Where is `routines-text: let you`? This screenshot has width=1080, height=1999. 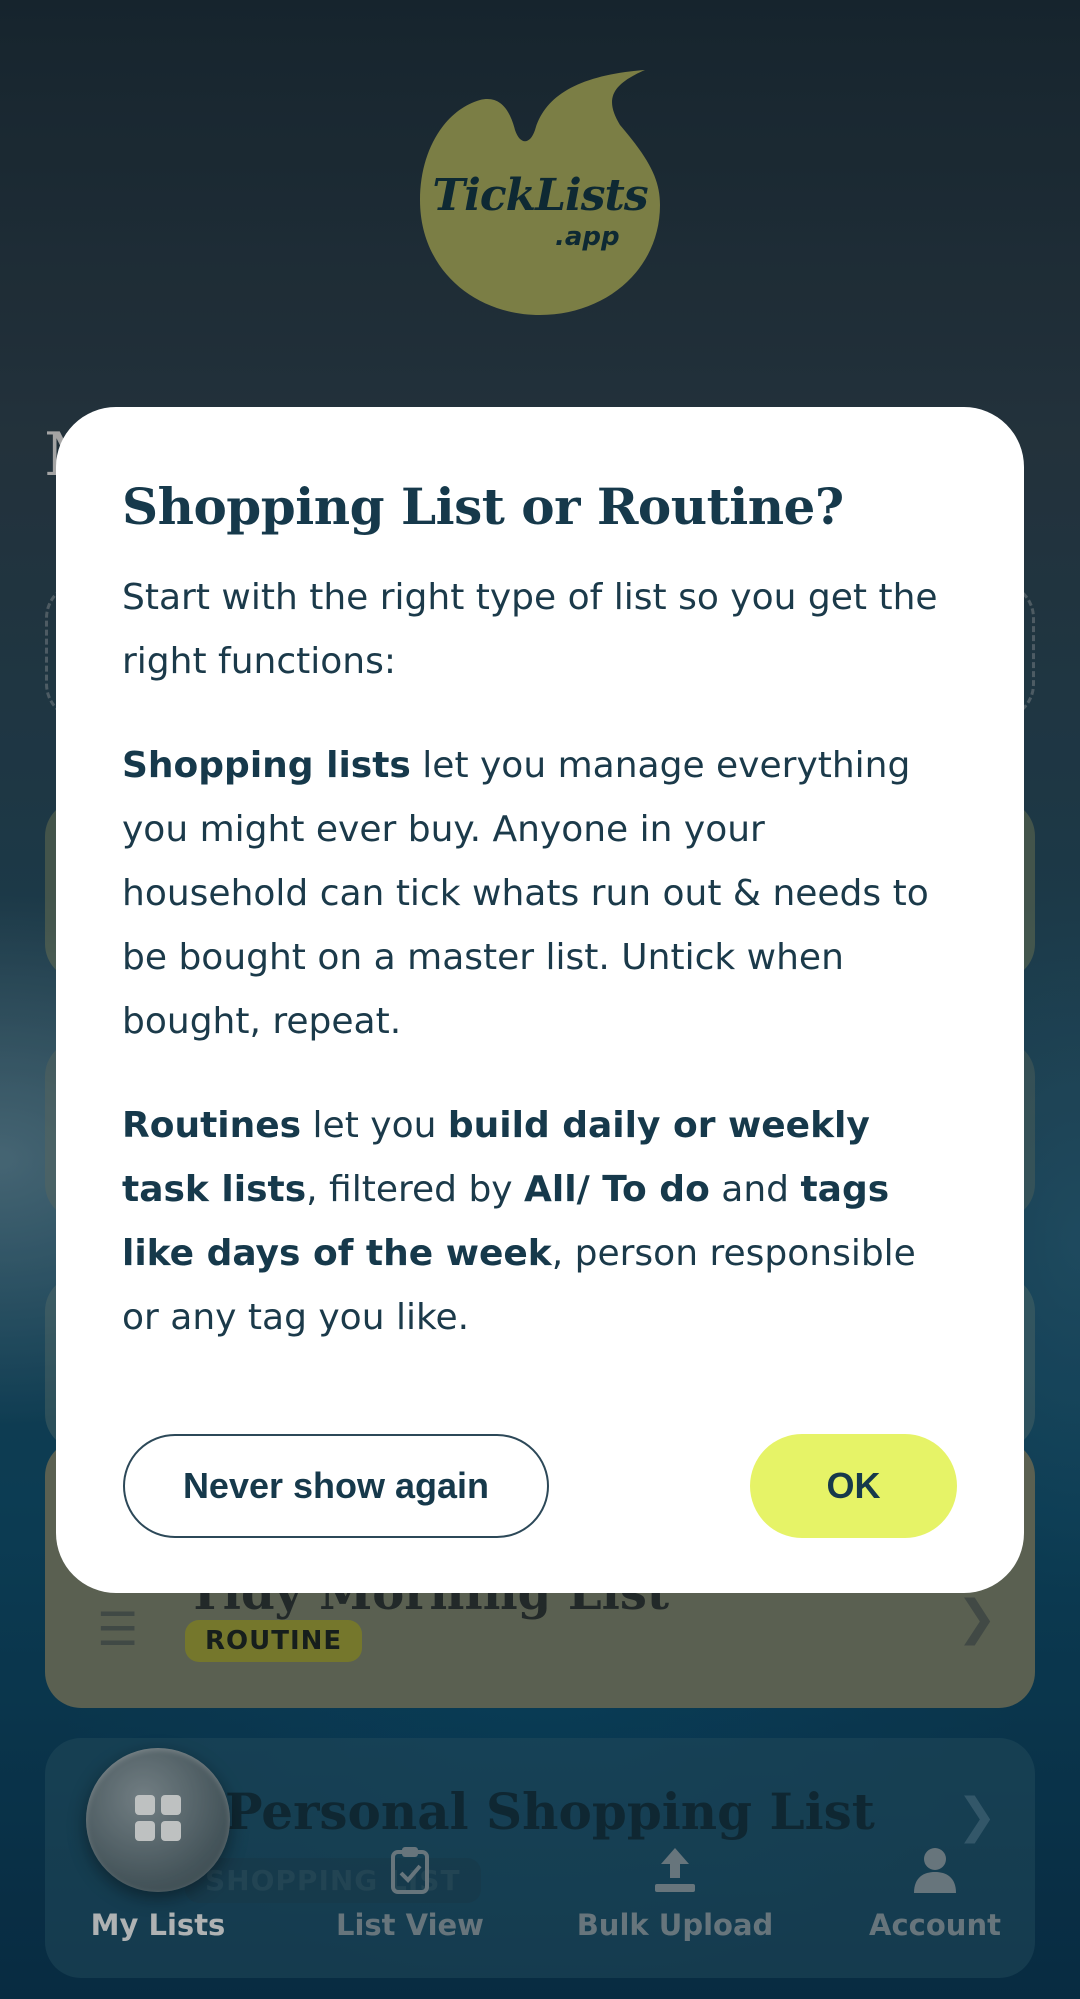
routines-text: let you is located at coordinates (374, 1125).